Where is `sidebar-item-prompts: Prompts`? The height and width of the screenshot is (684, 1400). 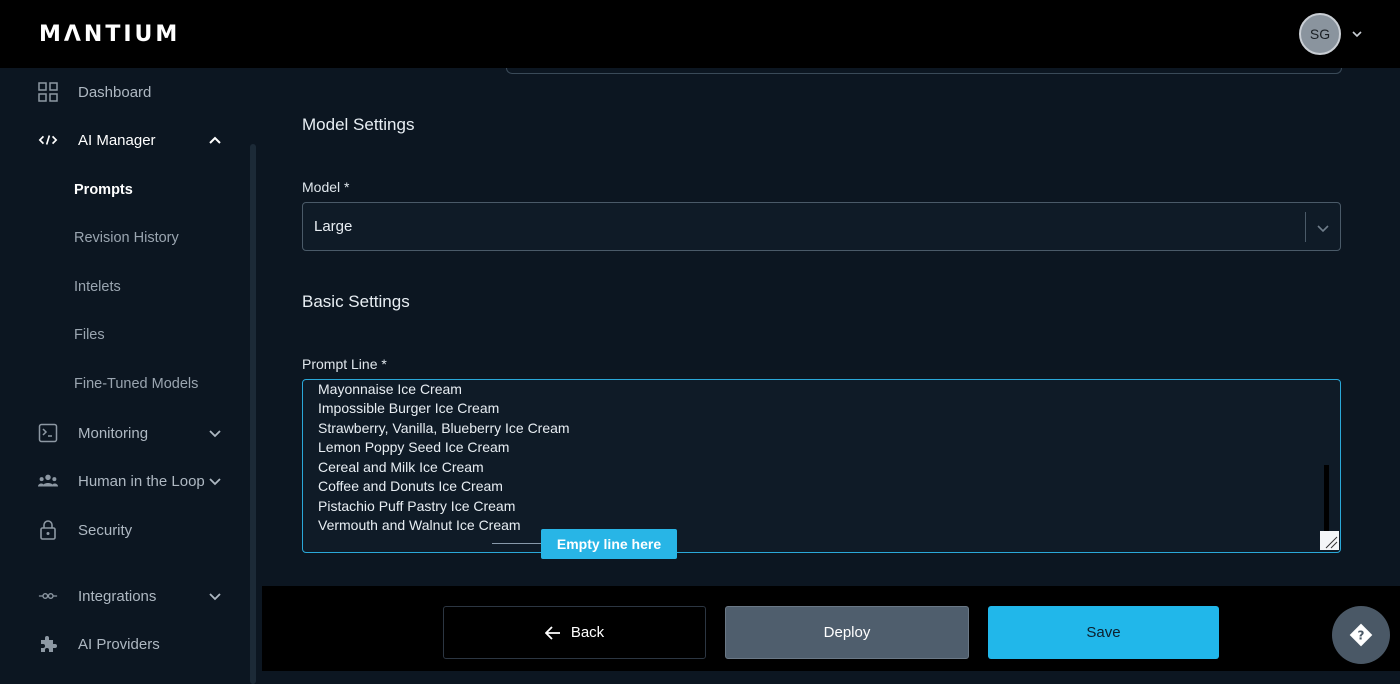
sidebar-item-prompts: Prompts is located at coordinates (103, 190).